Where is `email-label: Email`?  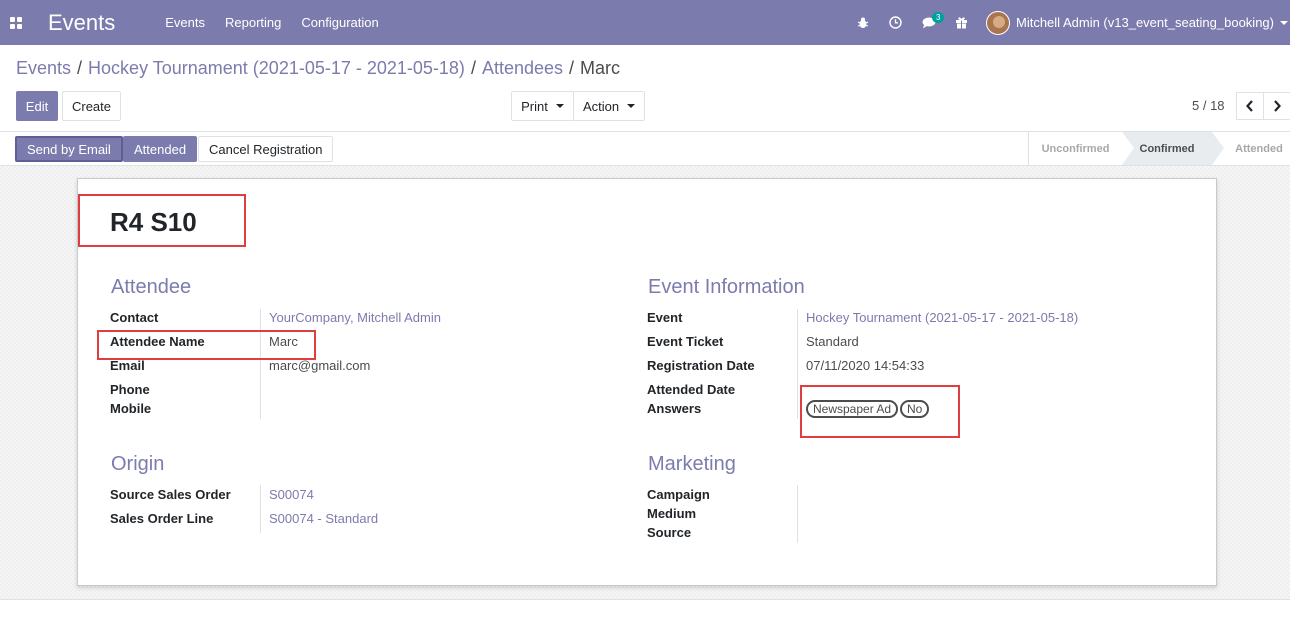 email-label: Email is located at coordinates (127, 365).